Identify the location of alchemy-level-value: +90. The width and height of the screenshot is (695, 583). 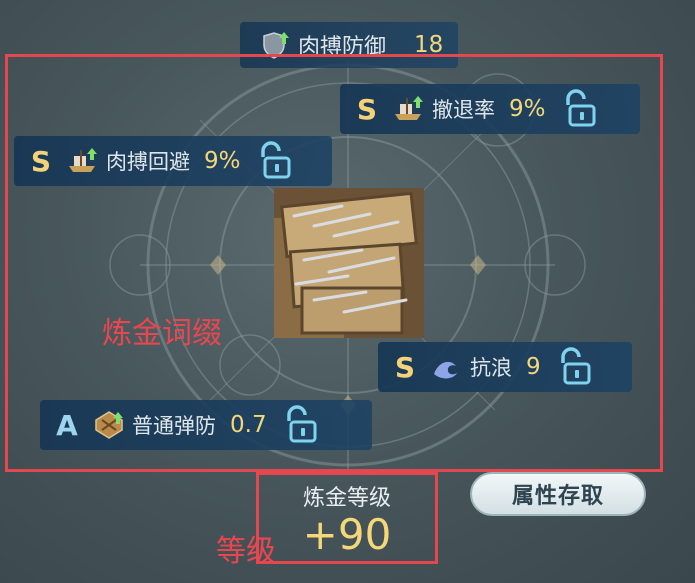
(347, 534).